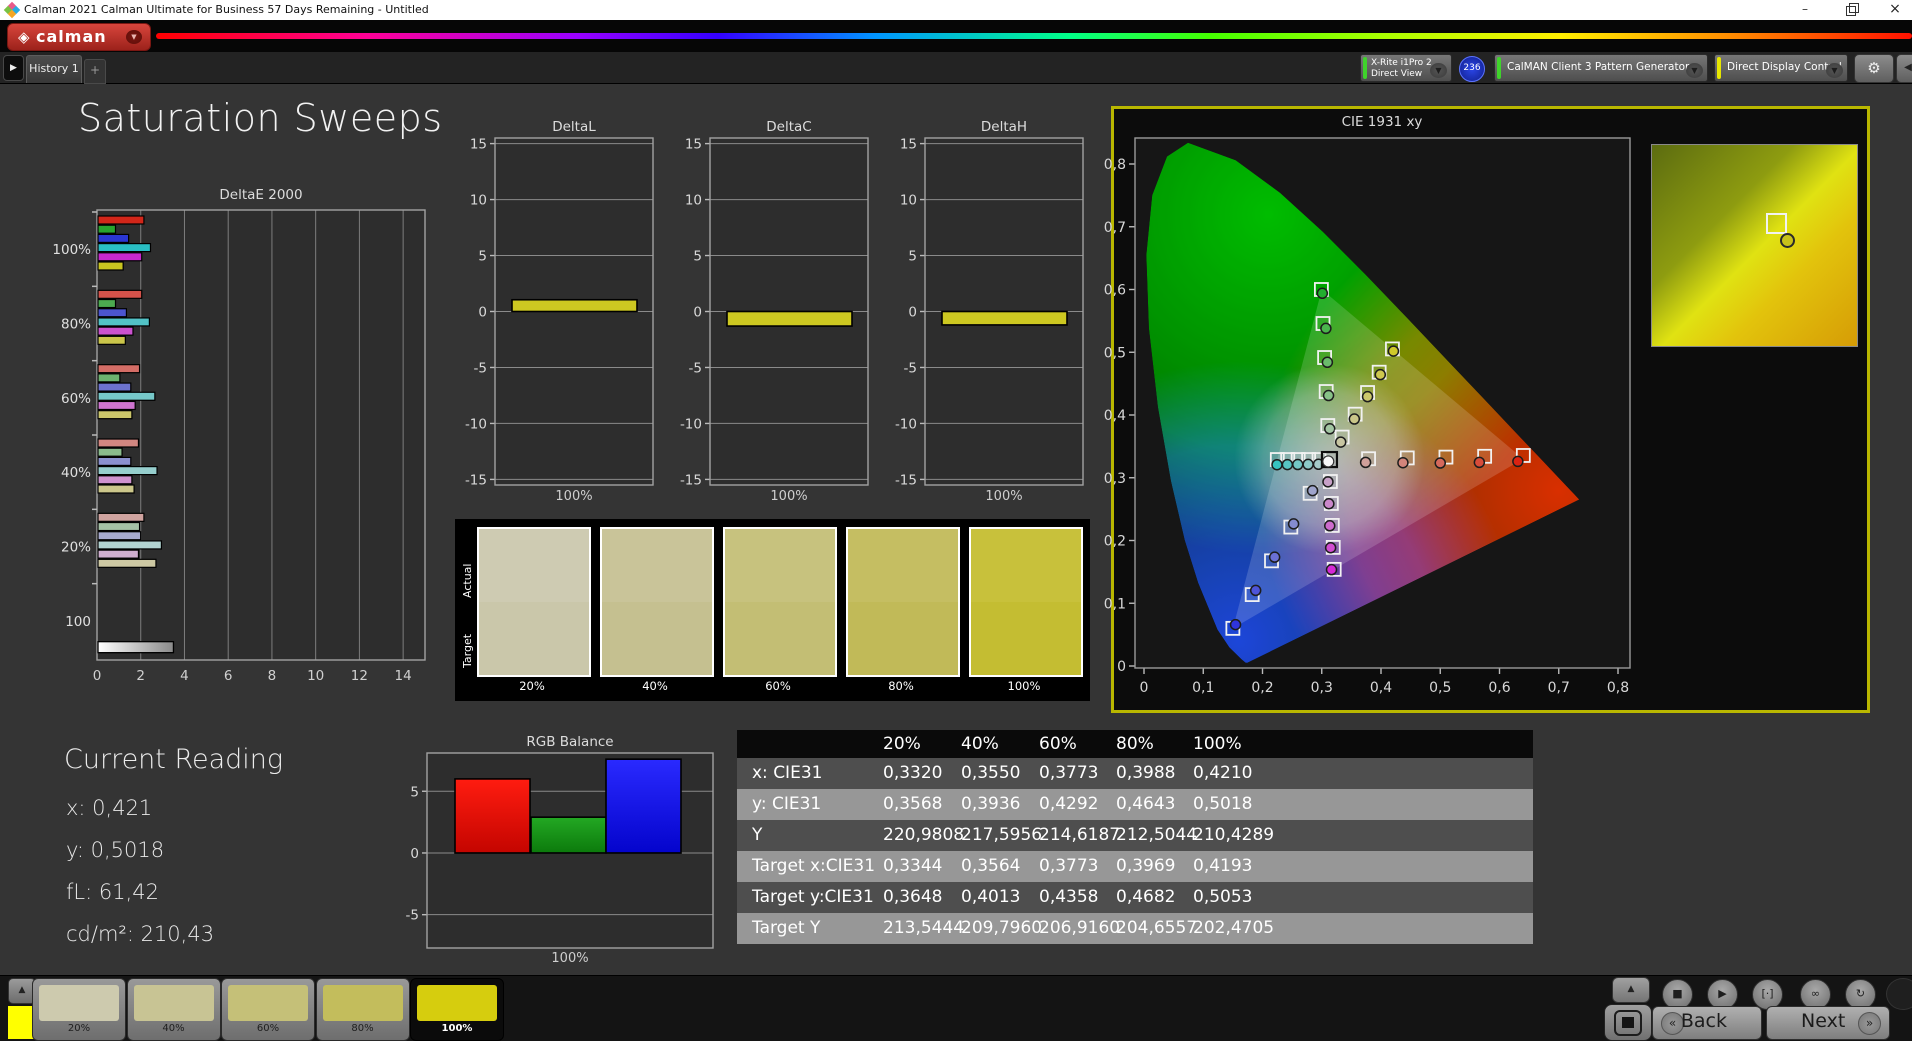  Describe the element at coordinates (1598, 67) in the screenshot. I see `pattern-generator-name: CalMAN Client 3 Pattern Generator` at that location.